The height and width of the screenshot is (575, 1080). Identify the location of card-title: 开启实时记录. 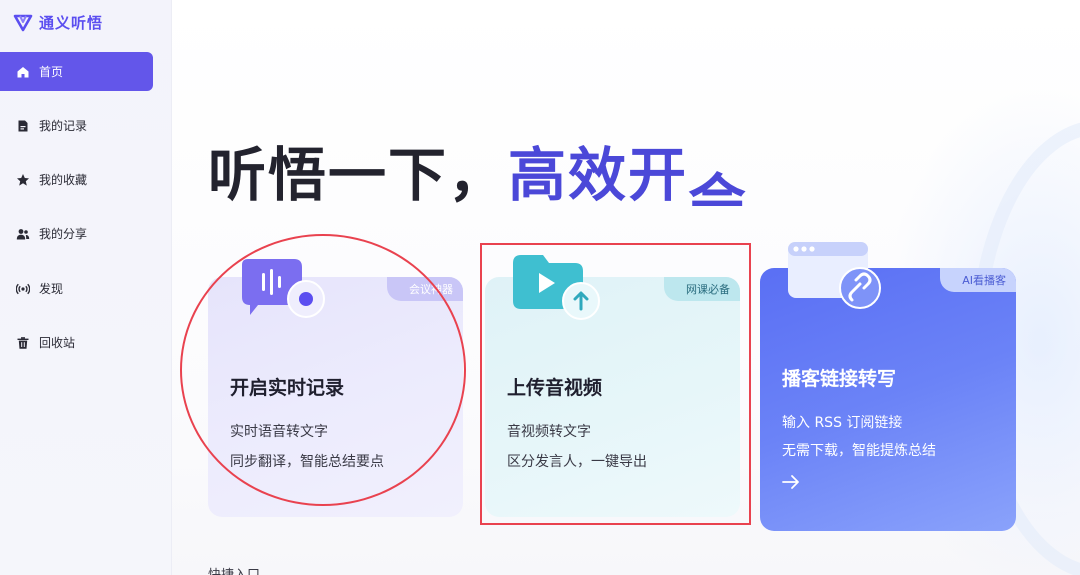
(287, 388).